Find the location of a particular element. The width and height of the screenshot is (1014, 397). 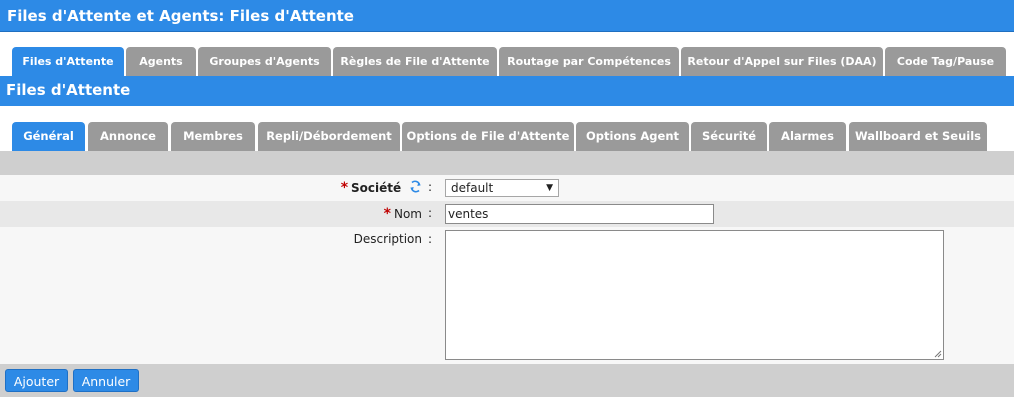

nom-label-group: * Nom is located at coordinates (403, 214).